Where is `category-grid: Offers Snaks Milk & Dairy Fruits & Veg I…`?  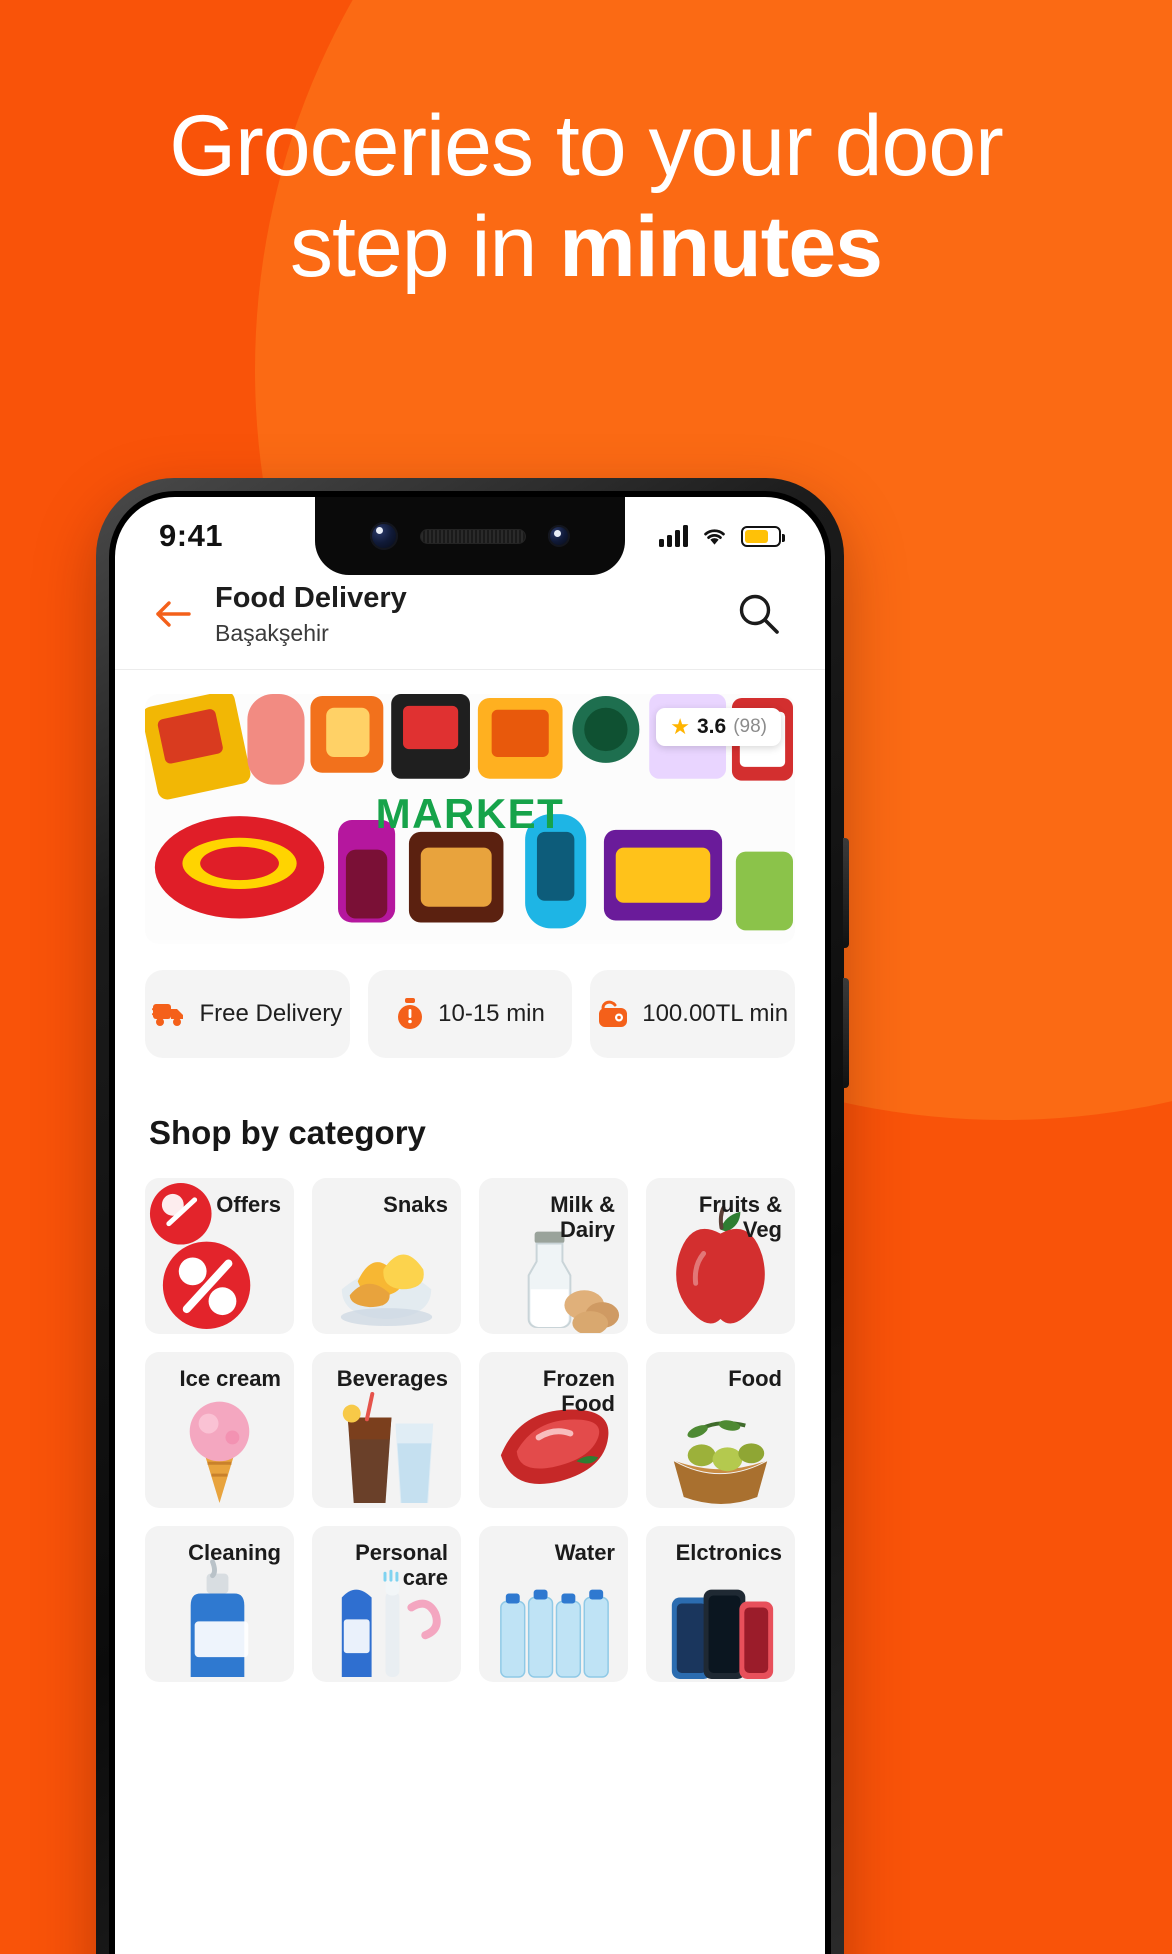 category-grid: Offers Snaks Milk & Dairy Fruits & Veg I… is located at coordinates (470, 1429).